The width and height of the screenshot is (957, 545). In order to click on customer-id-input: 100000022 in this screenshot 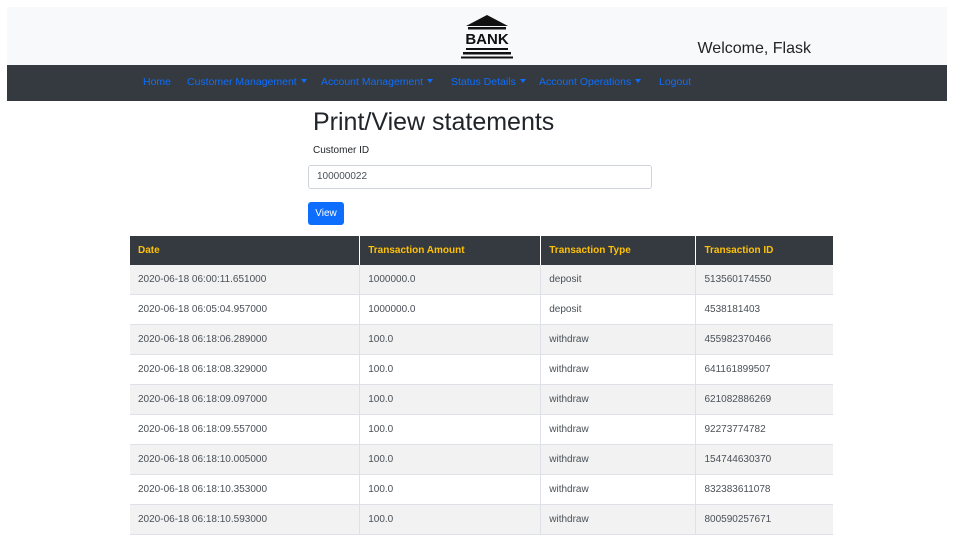, I will do `click(480, 177)`.